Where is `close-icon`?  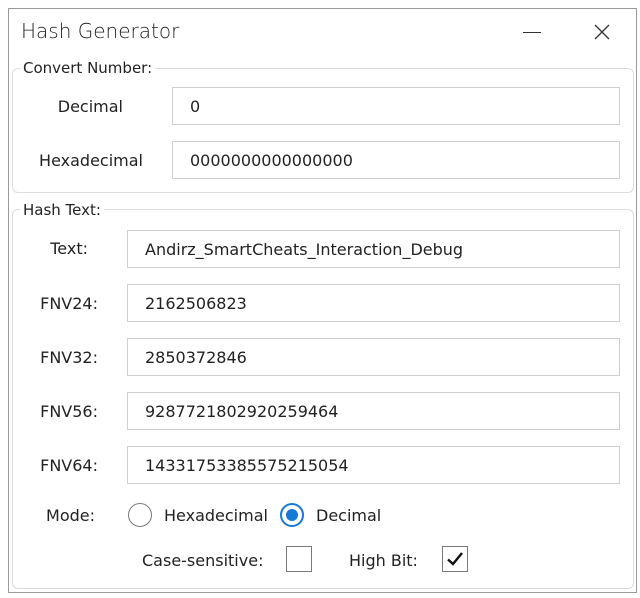 close-icon is located at coordinates (602, 32).